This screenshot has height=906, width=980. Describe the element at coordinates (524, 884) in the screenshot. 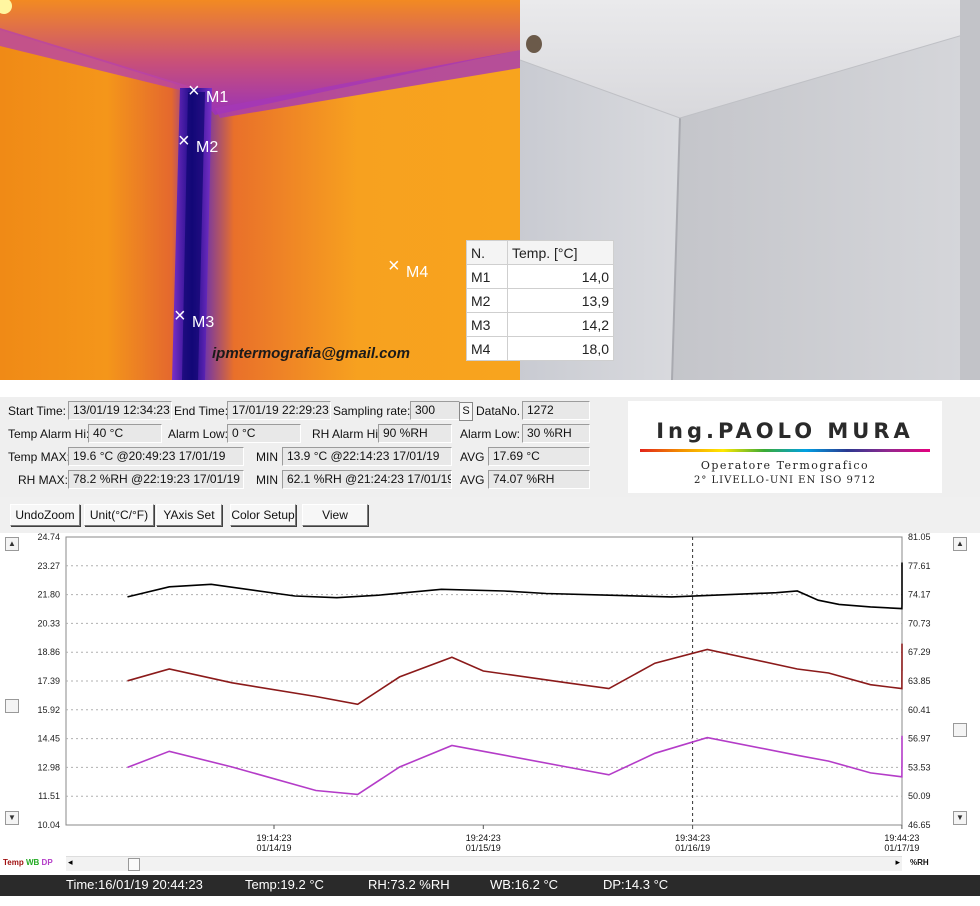

I see `status-wb: WB:16.2 °C` at that location.